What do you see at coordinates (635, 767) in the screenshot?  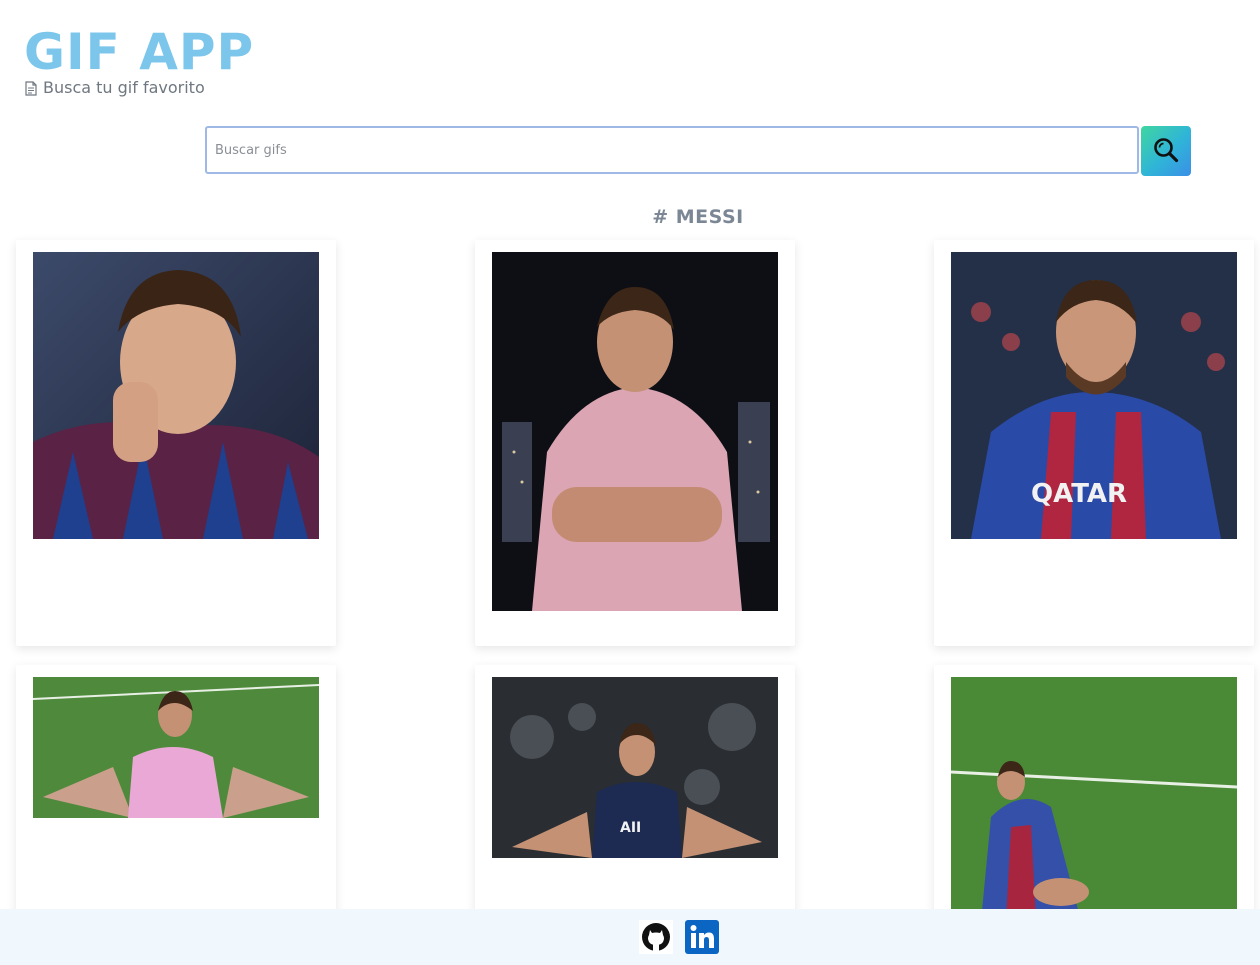 I see `gif-image: AII` at bounding box center [635, 767].